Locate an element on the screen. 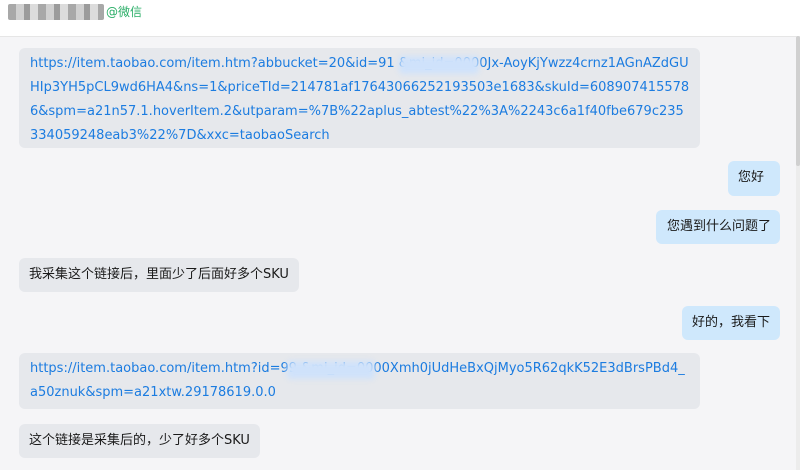 Image resolution: width=800 pixels, height=470 pixels. message-text: 您遇到什么问题了 is located at coordinates (719, 226).